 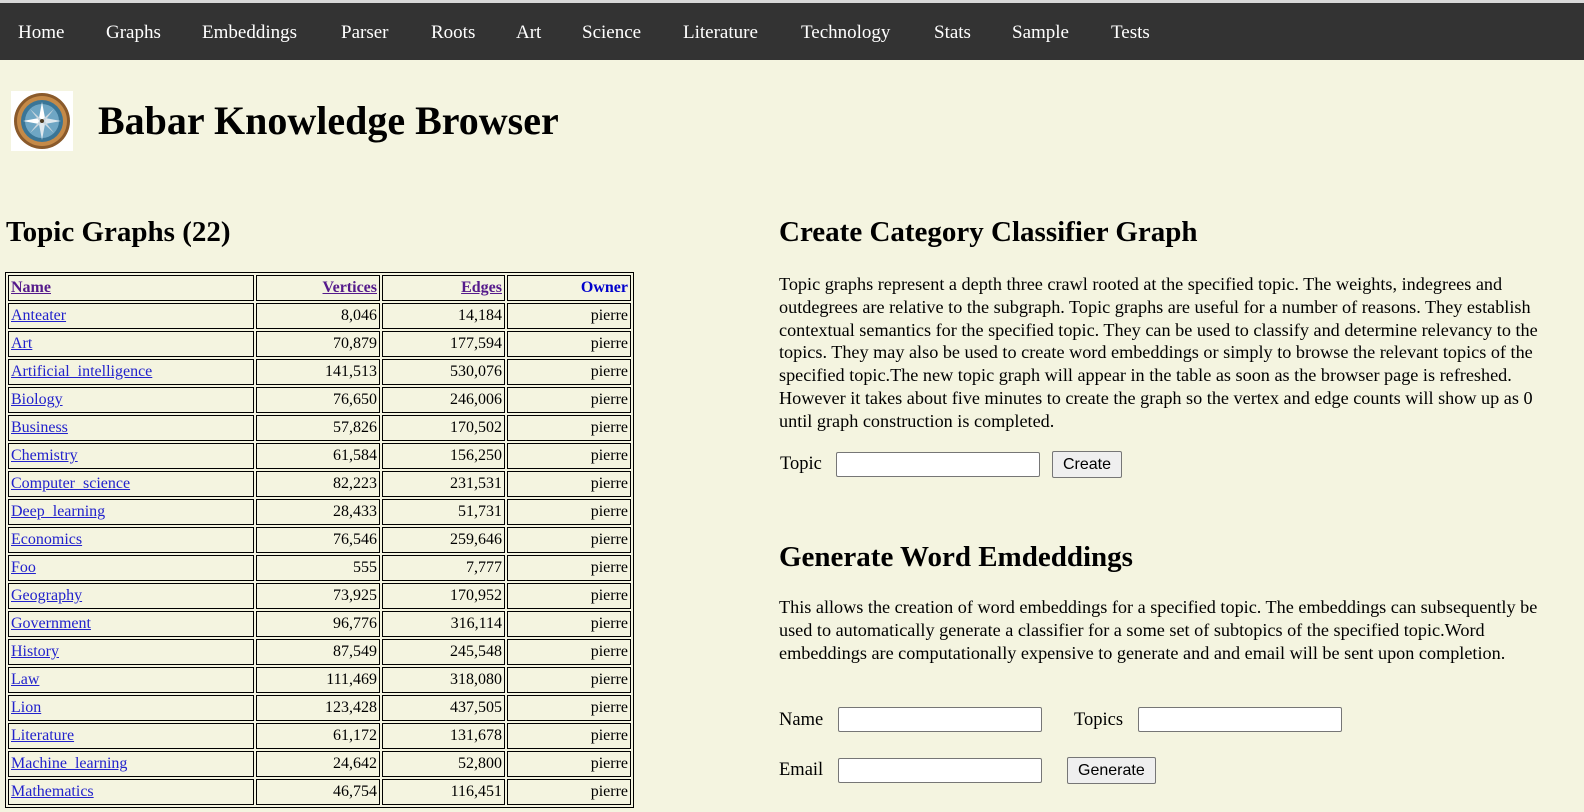 What do you see at coordinates (21, 343) in the screenshot?
I see `topic-link: Art` at bounding box center [21, 343].